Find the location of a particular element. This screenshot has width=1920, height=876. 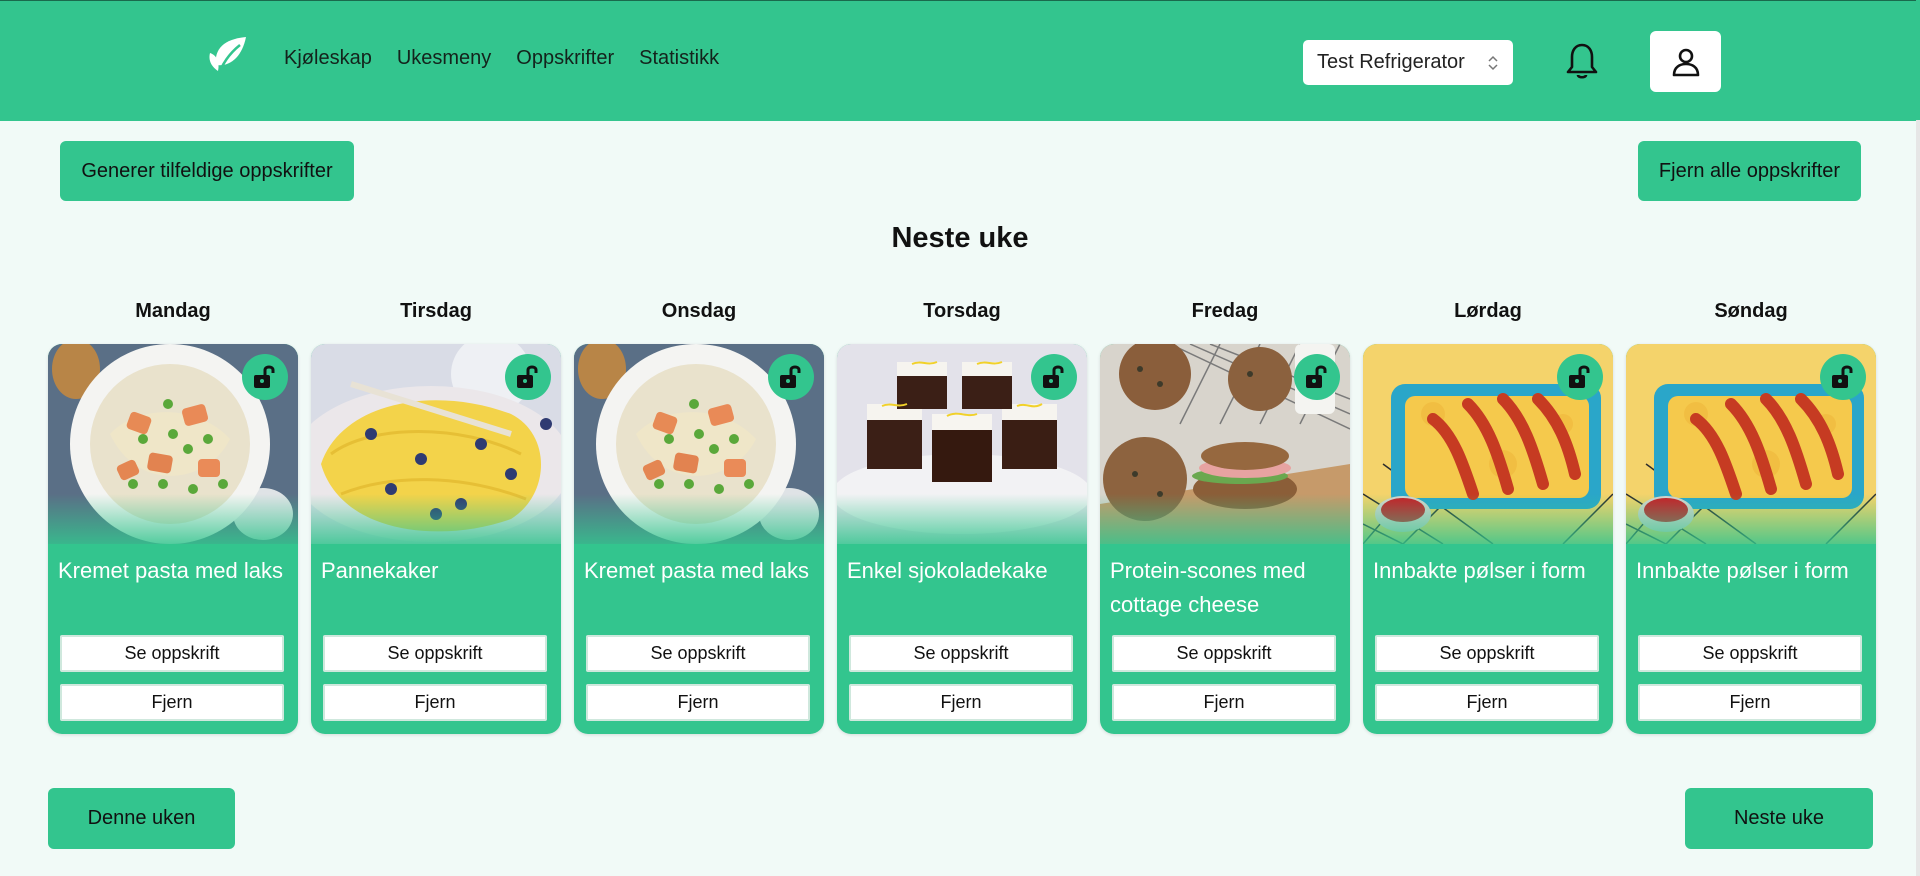

profile-button is located at coordinates (1685, 61).